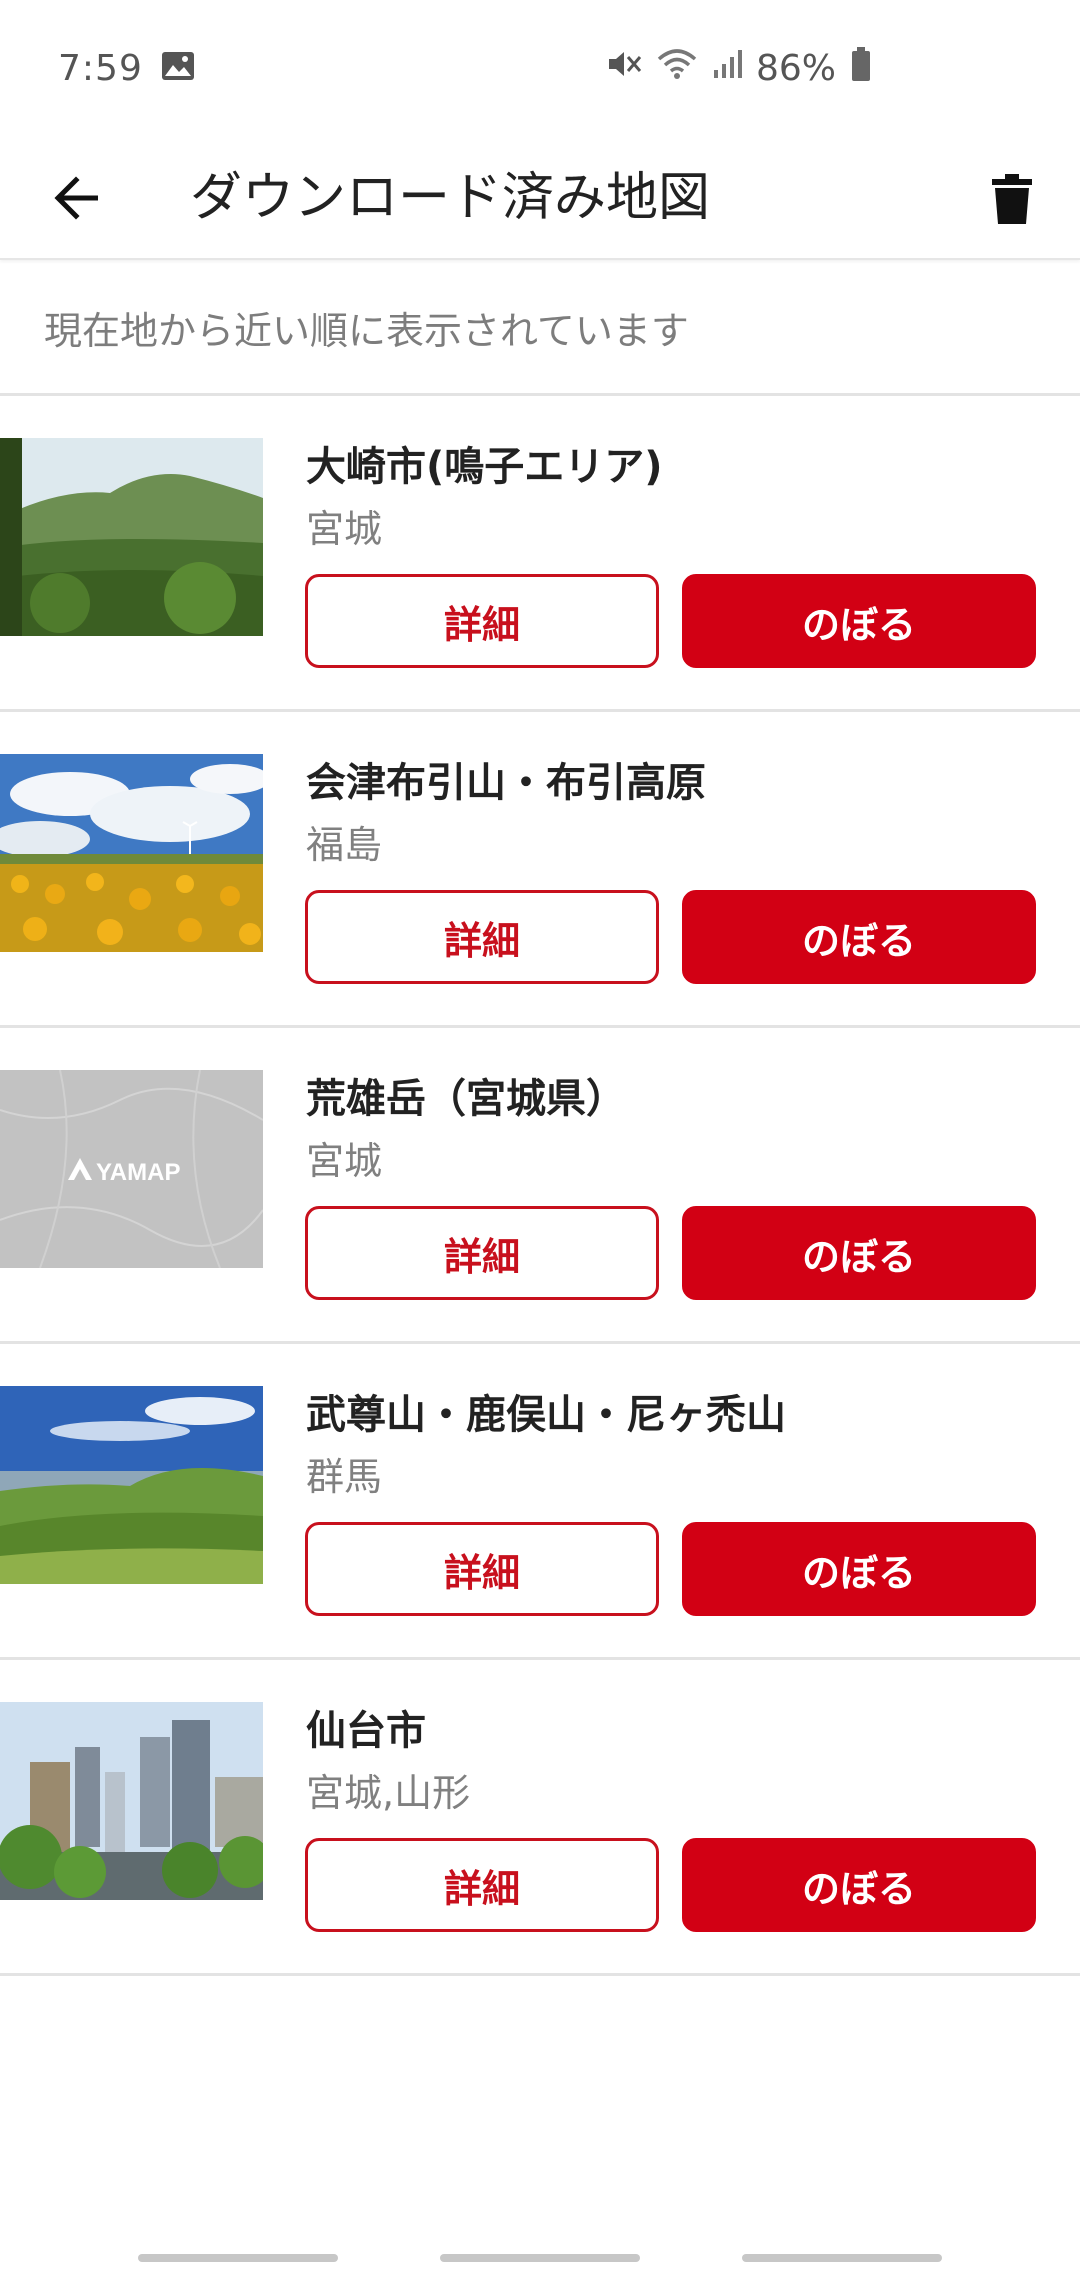  Describe the element at coordinates (540, 1818) in the screenshot. I see `list-item: 仙台市 宮城,山形 詳細 のぼる` at that location.